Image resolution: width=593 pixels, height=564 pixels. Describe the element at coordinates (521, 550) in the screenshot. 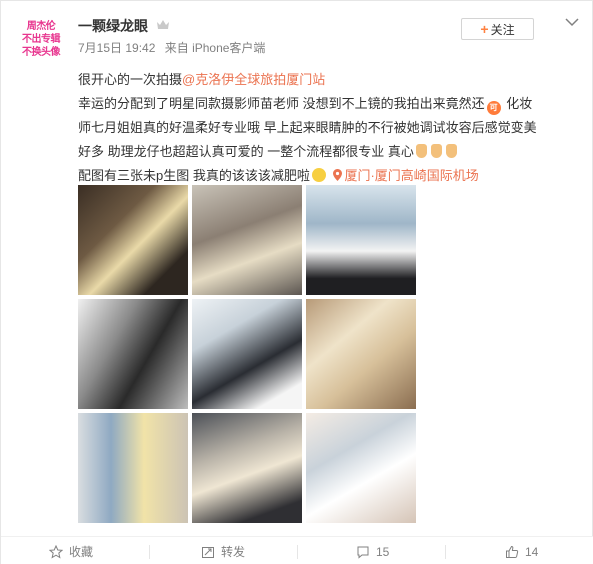

I see `like-button: 14` at that location.